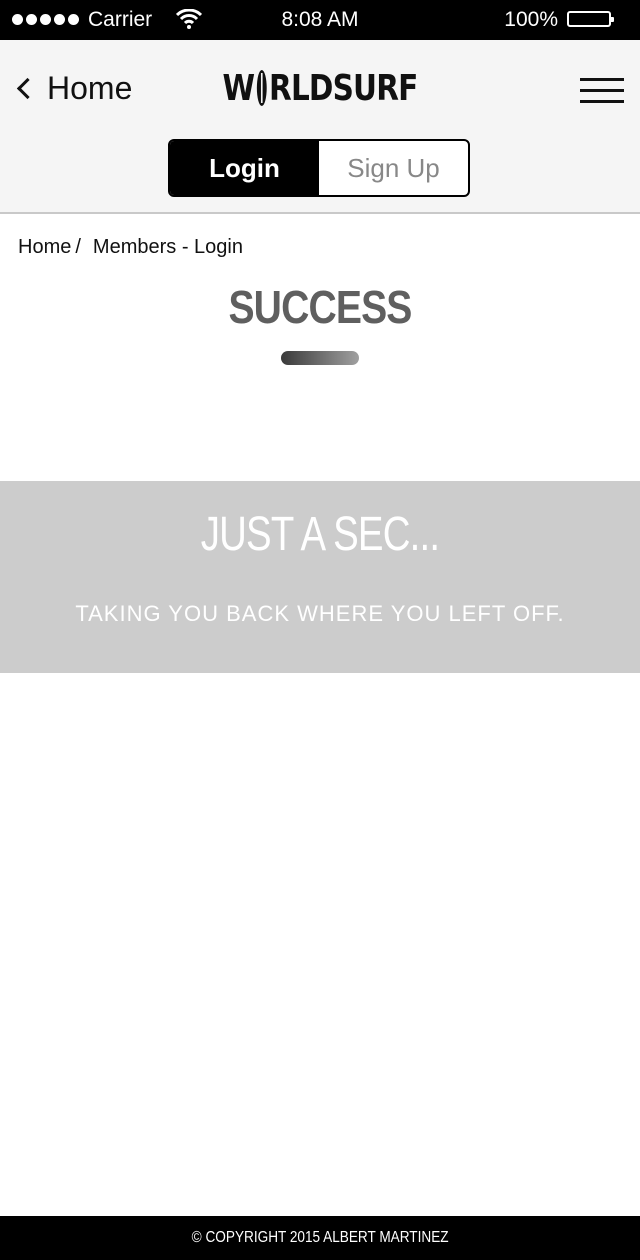 The image size is (640, 1260). I want to click on breadcrumb-current: Members - Login, so click(168, 247).